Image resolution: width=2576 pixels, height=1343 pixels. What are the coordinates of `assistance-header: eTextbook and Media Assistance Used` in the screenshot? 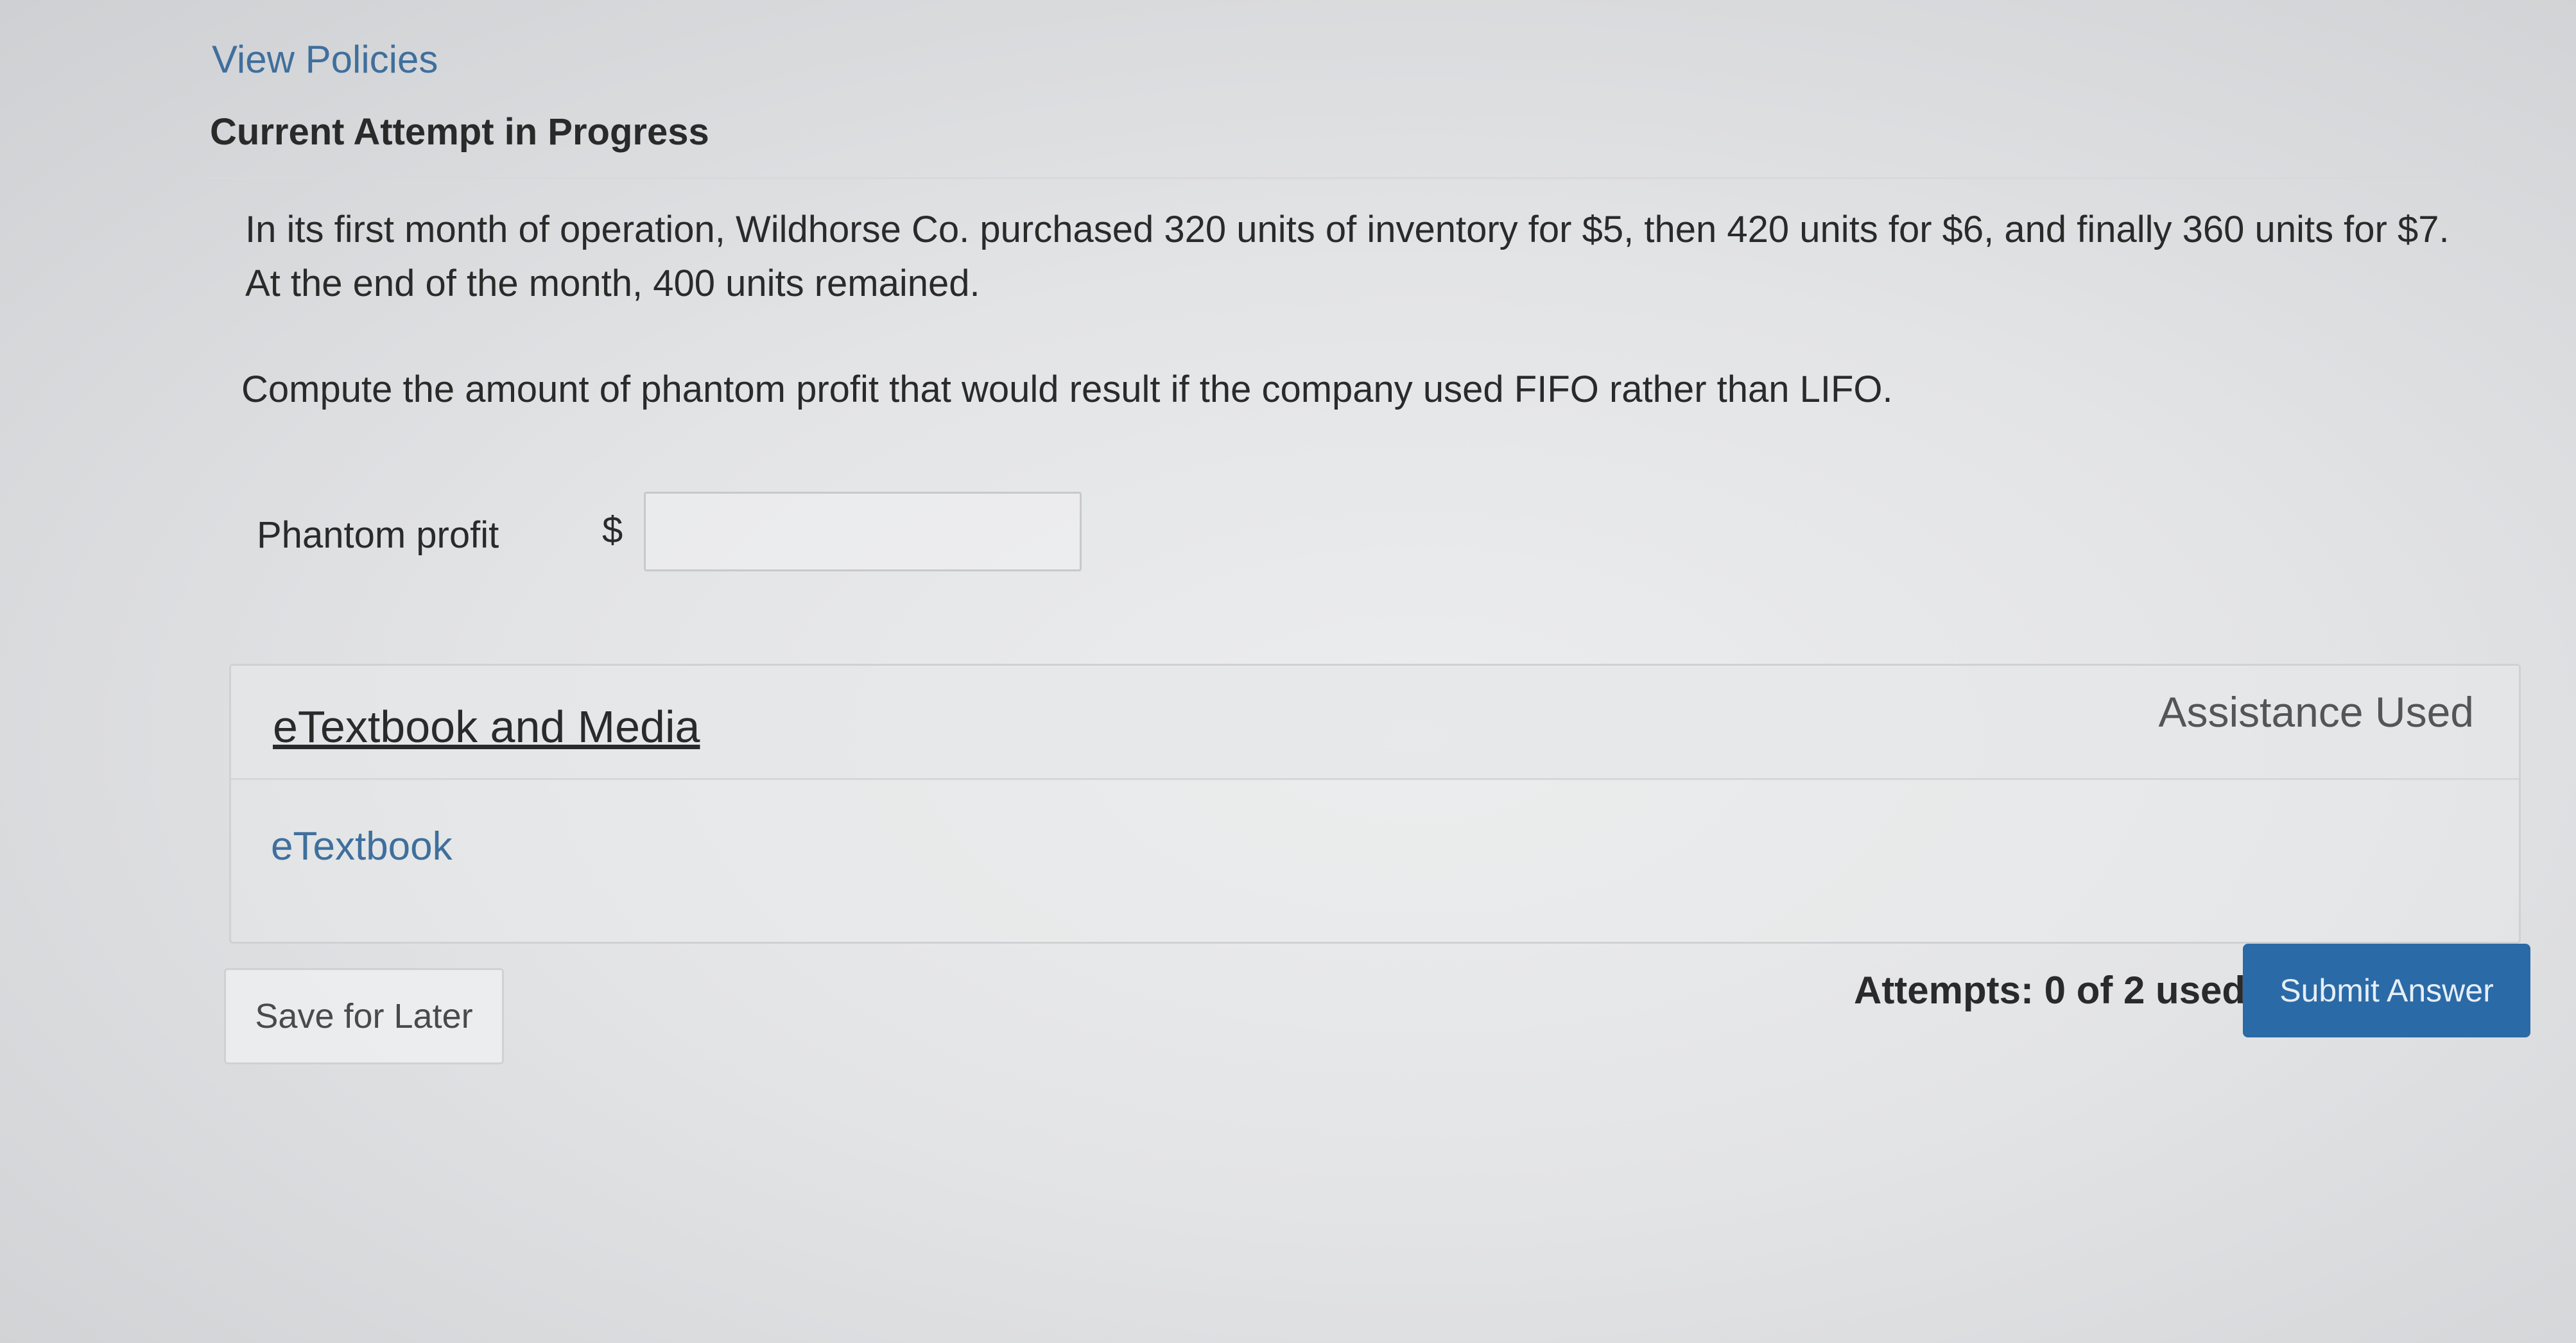 It's located at (1375, 723).